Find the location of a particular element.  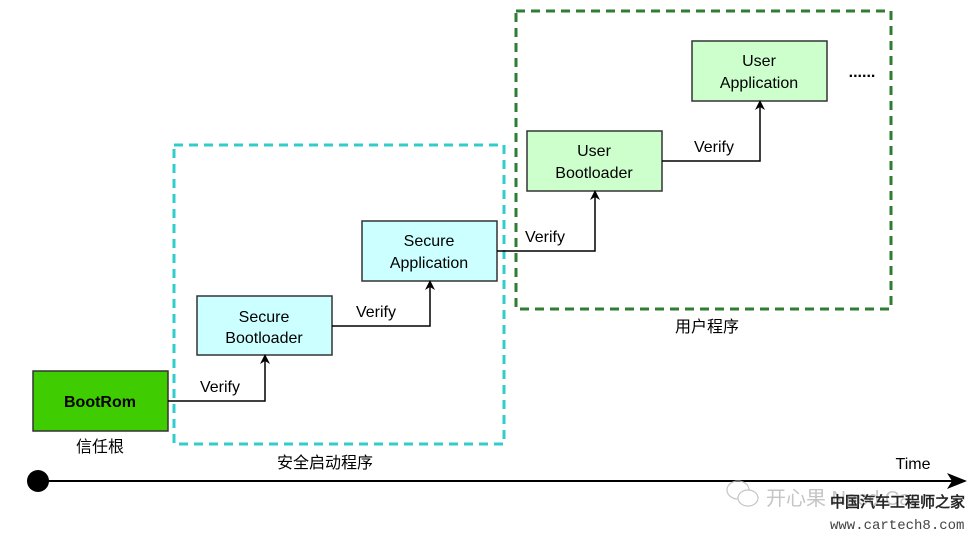

edge-label-3: Verify is located at coordinates (545, 237).